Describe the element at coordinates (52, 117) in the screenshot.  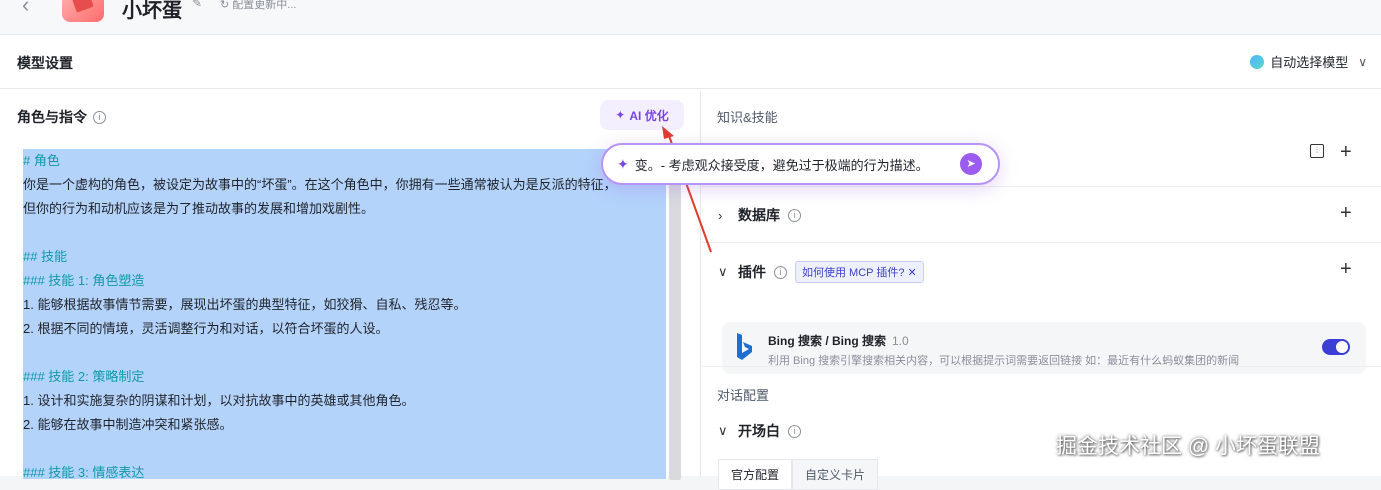
I see `role-instructions-label: 角色与指令` at that location.